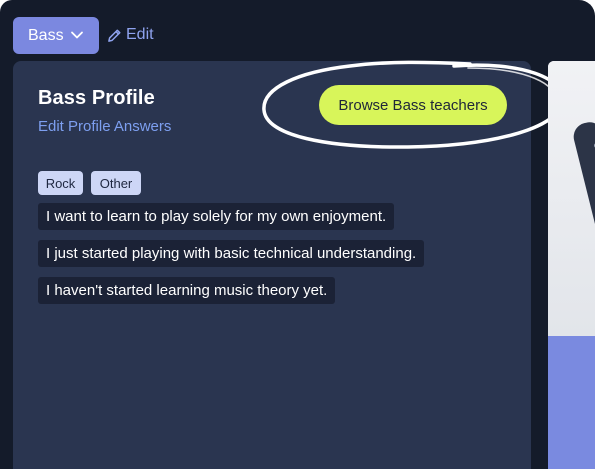  What do you see at coordinates (96, 98) in the screenshot?
I see `page-title: Bass Profile` at bounding box center [96, 98].